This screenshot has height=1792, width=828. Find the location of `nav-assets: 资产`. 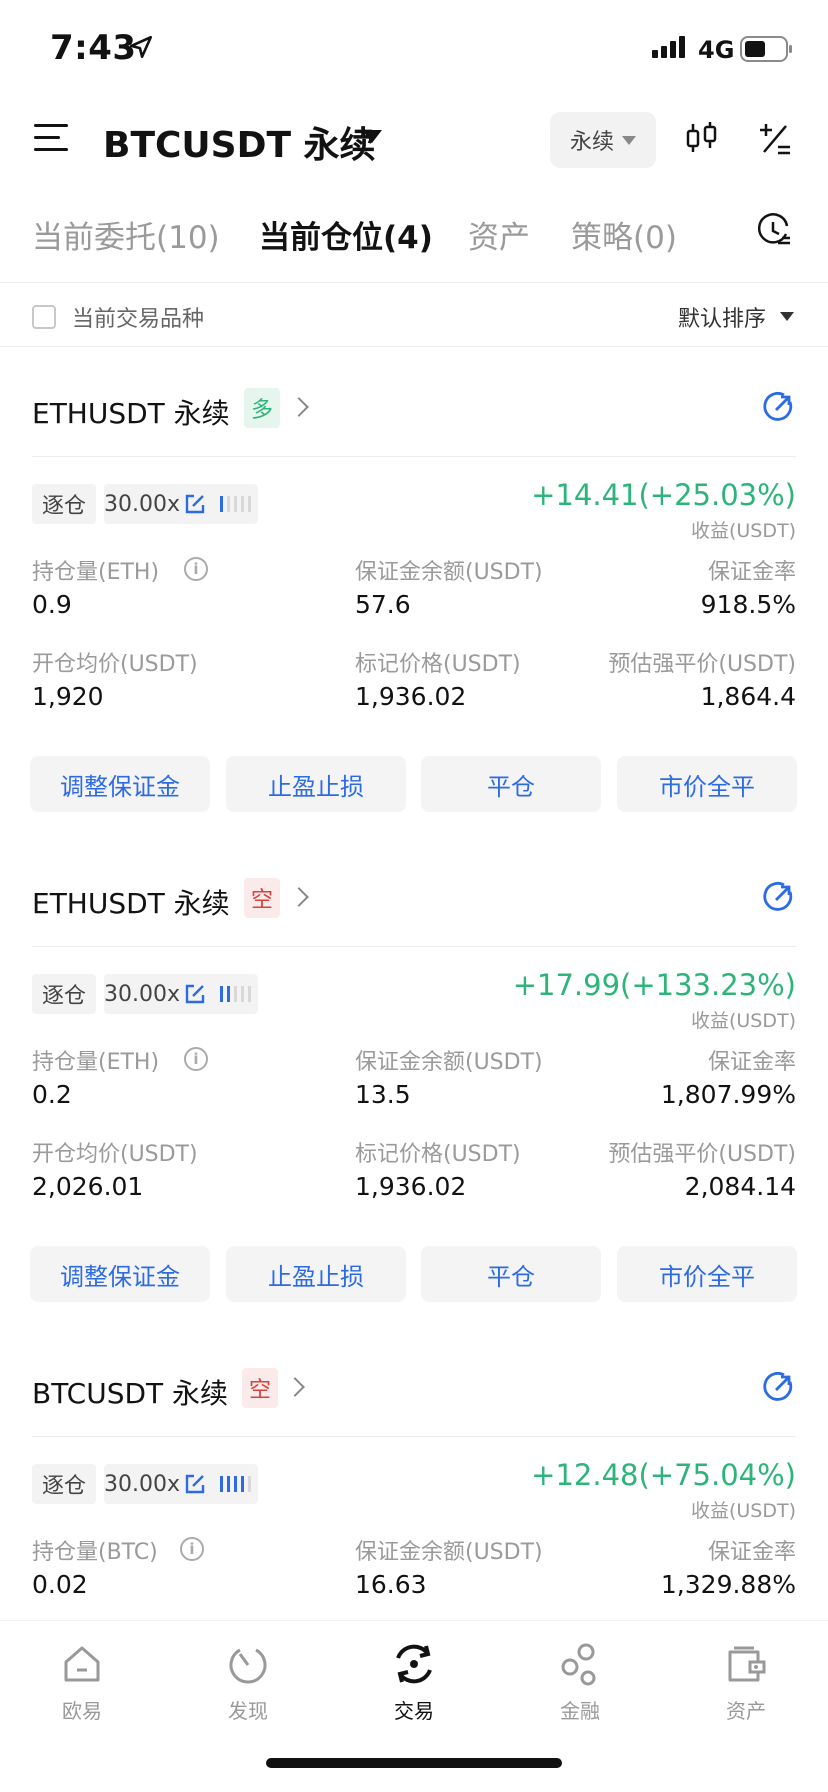

nav-assets: 资产 is located at coordinates (746, 1681).